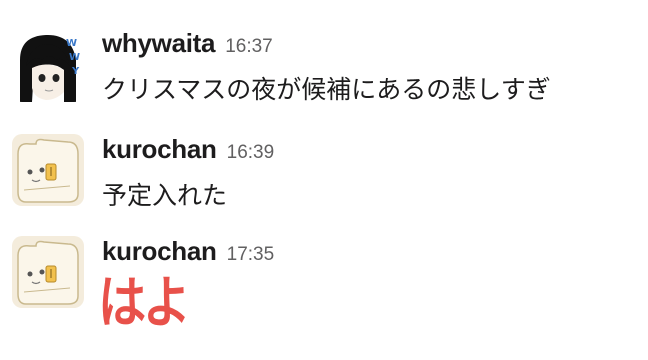 This screenshot has width=648, height=360. I want to click on username: whywaita, so click(159, 43).